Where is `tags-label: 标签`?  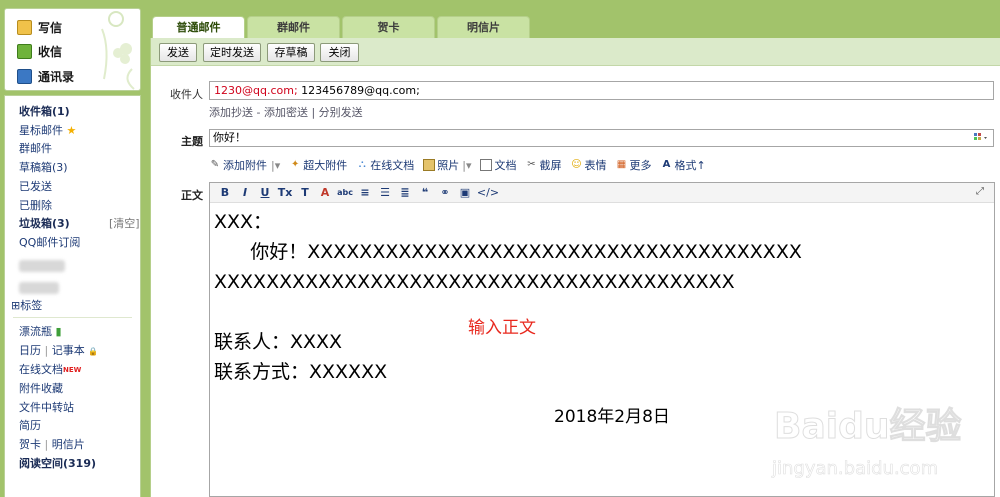 tags-label: 标签 is located at coordinates (31, 305).